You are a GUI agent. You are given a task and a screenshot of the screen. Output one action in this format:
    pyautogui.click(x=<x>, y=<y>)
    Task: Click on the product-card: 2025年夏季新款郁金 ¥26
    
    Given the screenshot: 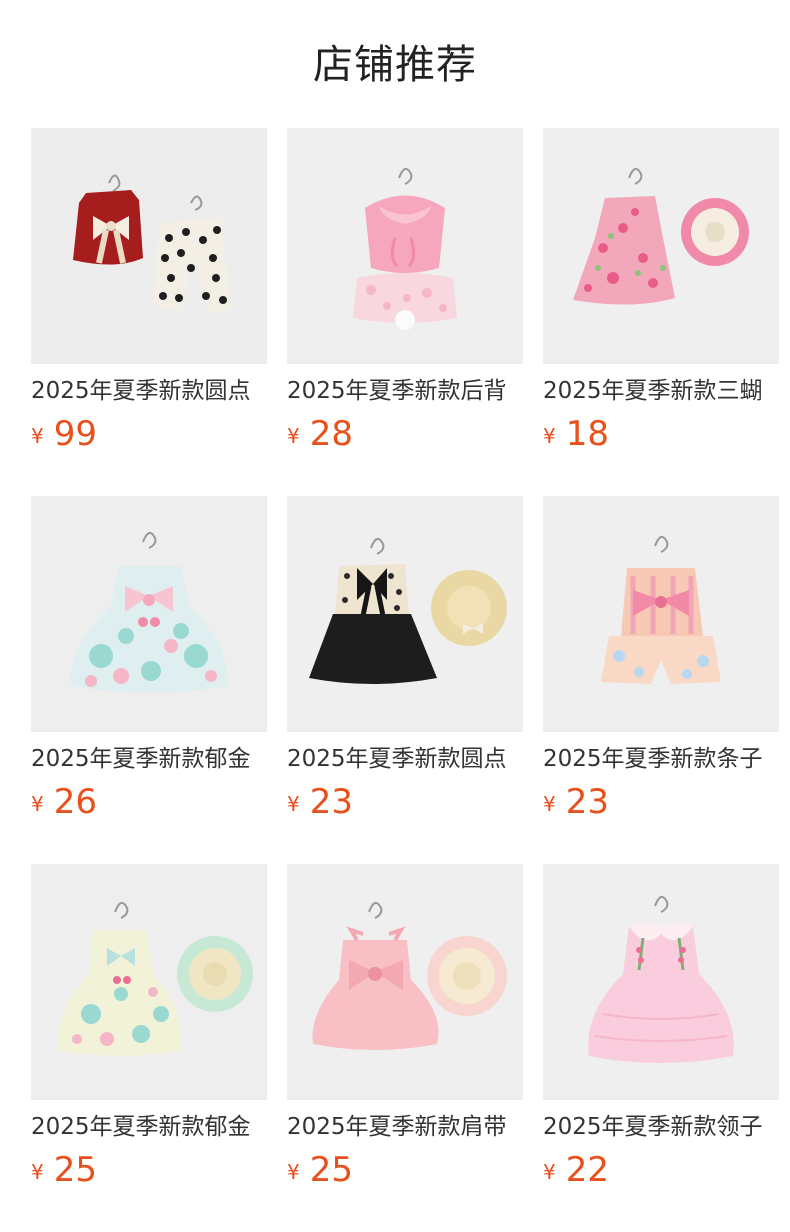 What is the action you would take?
    pyautogui.click(x=149, y=661)
    